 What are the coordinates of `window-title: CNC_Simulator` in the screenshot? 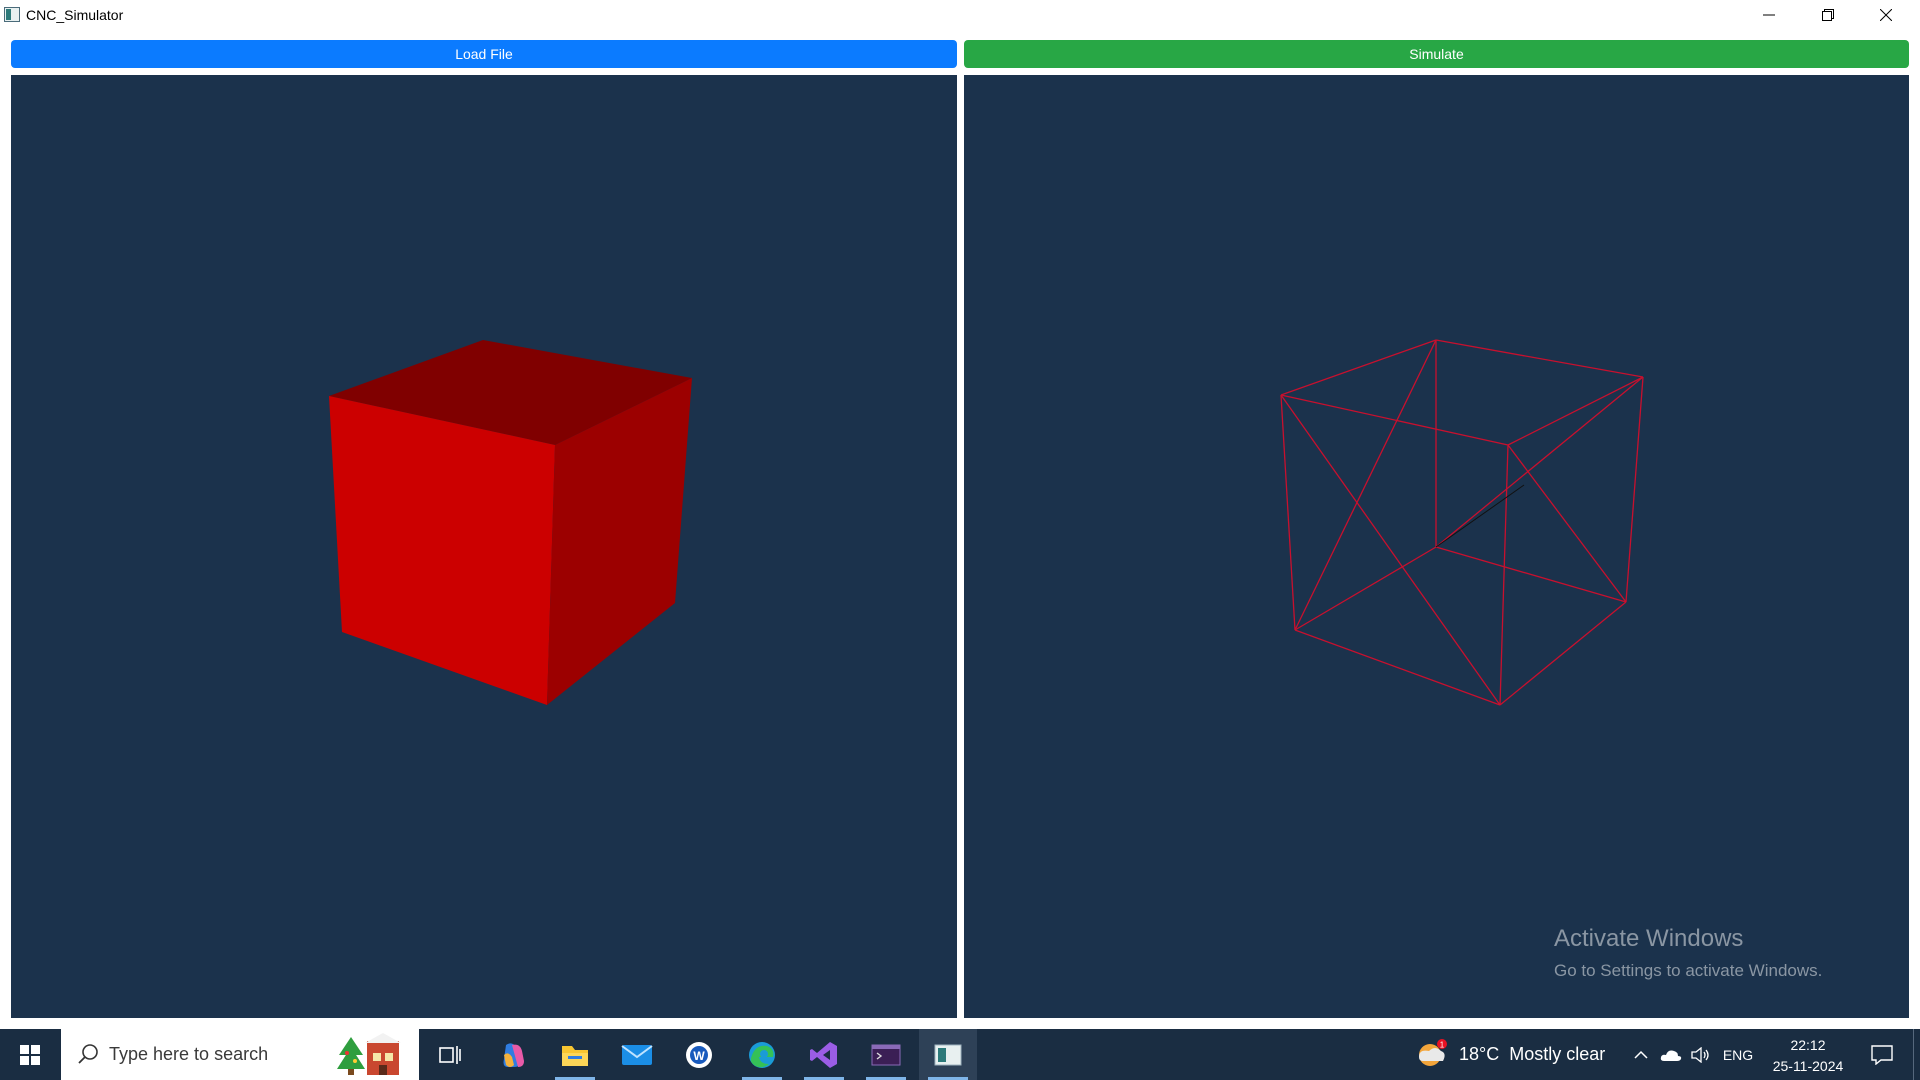 It's located at (75, 15).